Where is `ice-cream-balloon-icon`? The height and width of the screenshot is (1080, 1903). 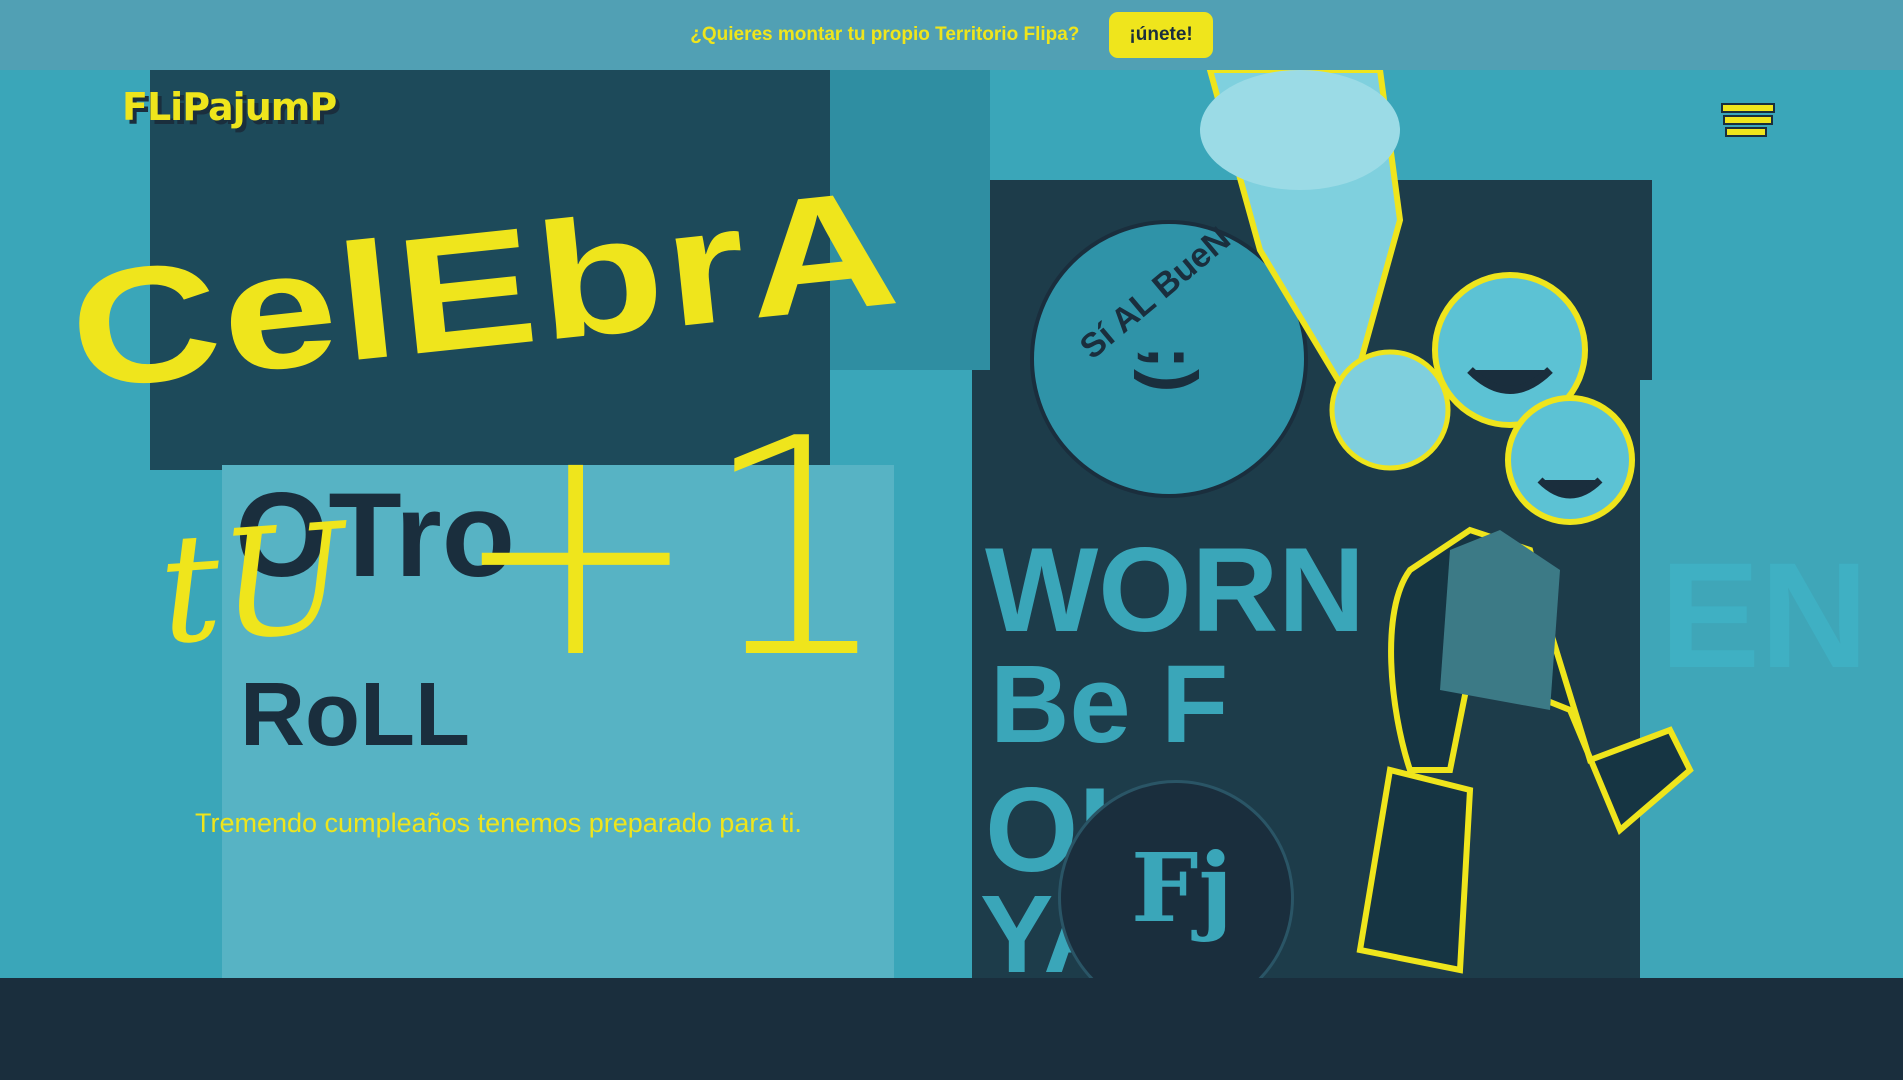 ice-cream-balloon-icon is located at coordinates (1302, 239).